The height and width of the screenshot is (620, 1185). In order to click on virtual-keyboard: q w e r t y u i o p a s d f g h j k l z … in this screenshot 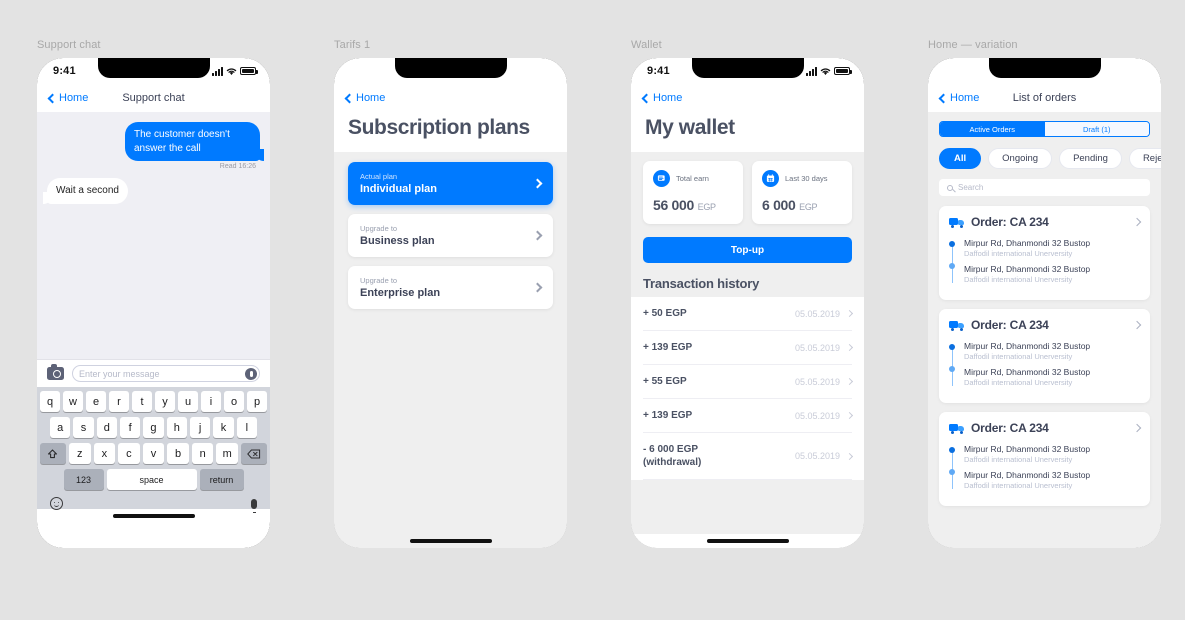, I will do `click(153, 450)`.